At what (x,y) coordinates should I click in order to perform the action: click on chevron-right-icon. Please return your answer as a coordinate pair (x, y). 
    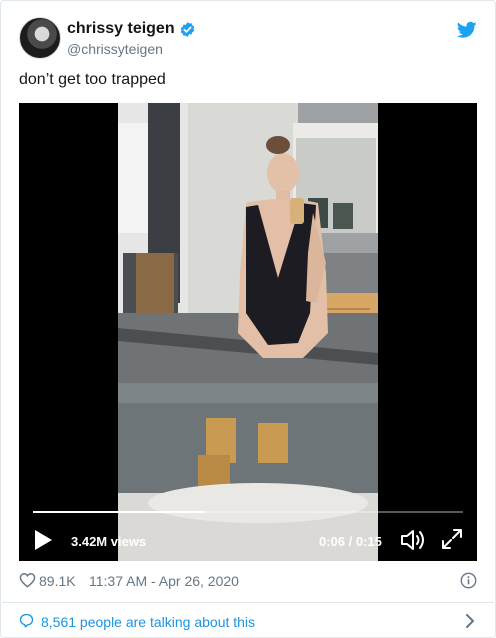
    Looking at the image, I should click on (470, 621).